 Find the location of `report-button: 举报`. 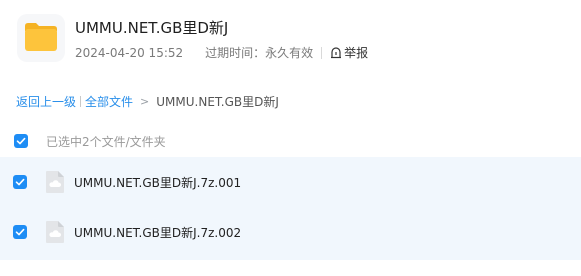

report-button: 举报 is located at coordinates (349, 52).